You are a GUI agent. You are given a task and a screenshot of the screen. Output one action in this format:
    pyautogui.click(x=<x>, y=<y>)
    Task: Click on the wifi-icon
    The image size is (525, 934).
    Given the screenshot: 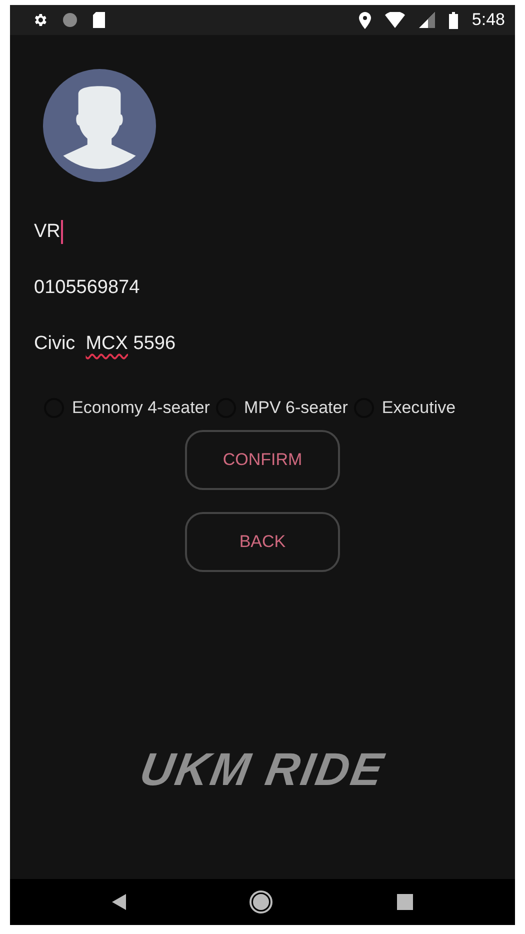 What is the action you would take?
    pyautogui.click(x=394, y=20)
    